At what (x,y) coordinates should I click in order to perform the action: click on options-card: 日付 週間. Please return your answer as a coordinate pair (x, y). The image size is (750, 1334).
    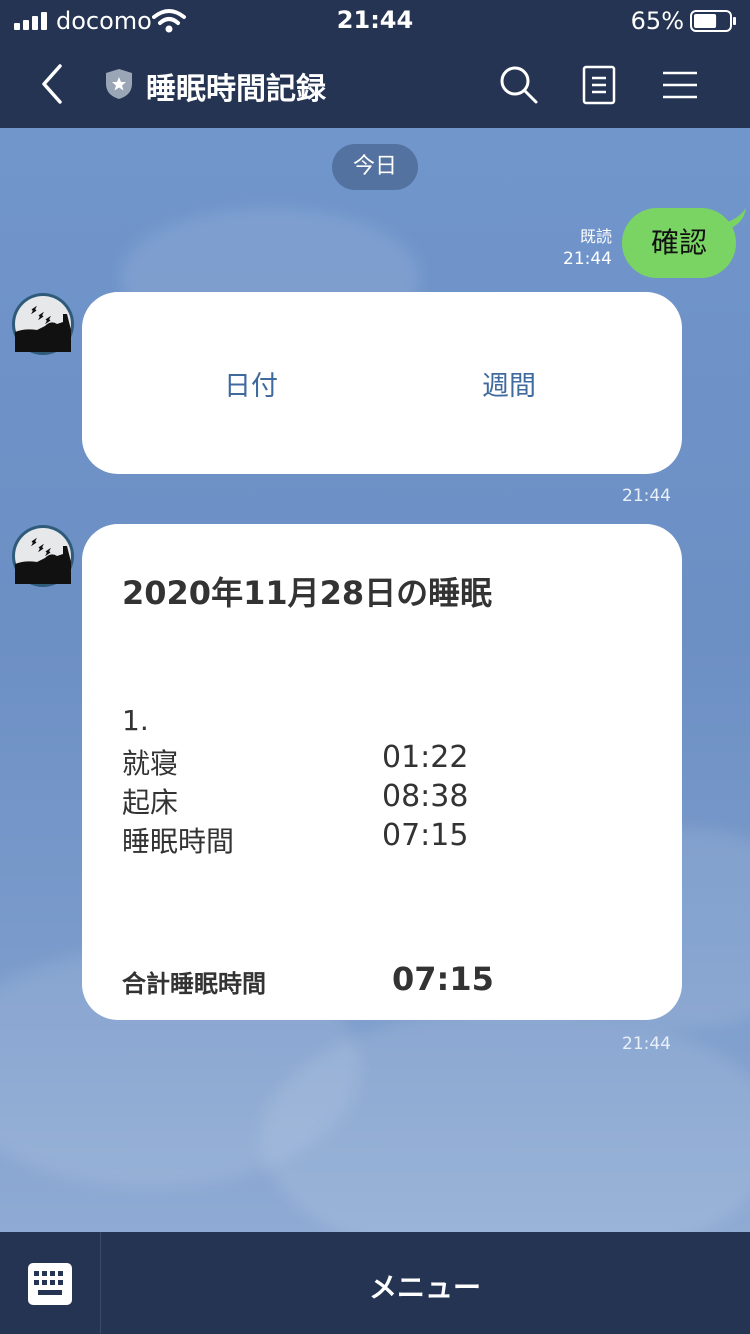
    Looking at the image, I should click on (382, 383).